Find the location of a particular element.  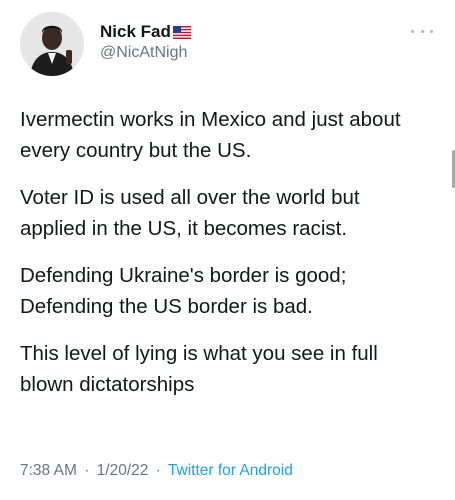

avatar-image is located at coordinates (52, 44).